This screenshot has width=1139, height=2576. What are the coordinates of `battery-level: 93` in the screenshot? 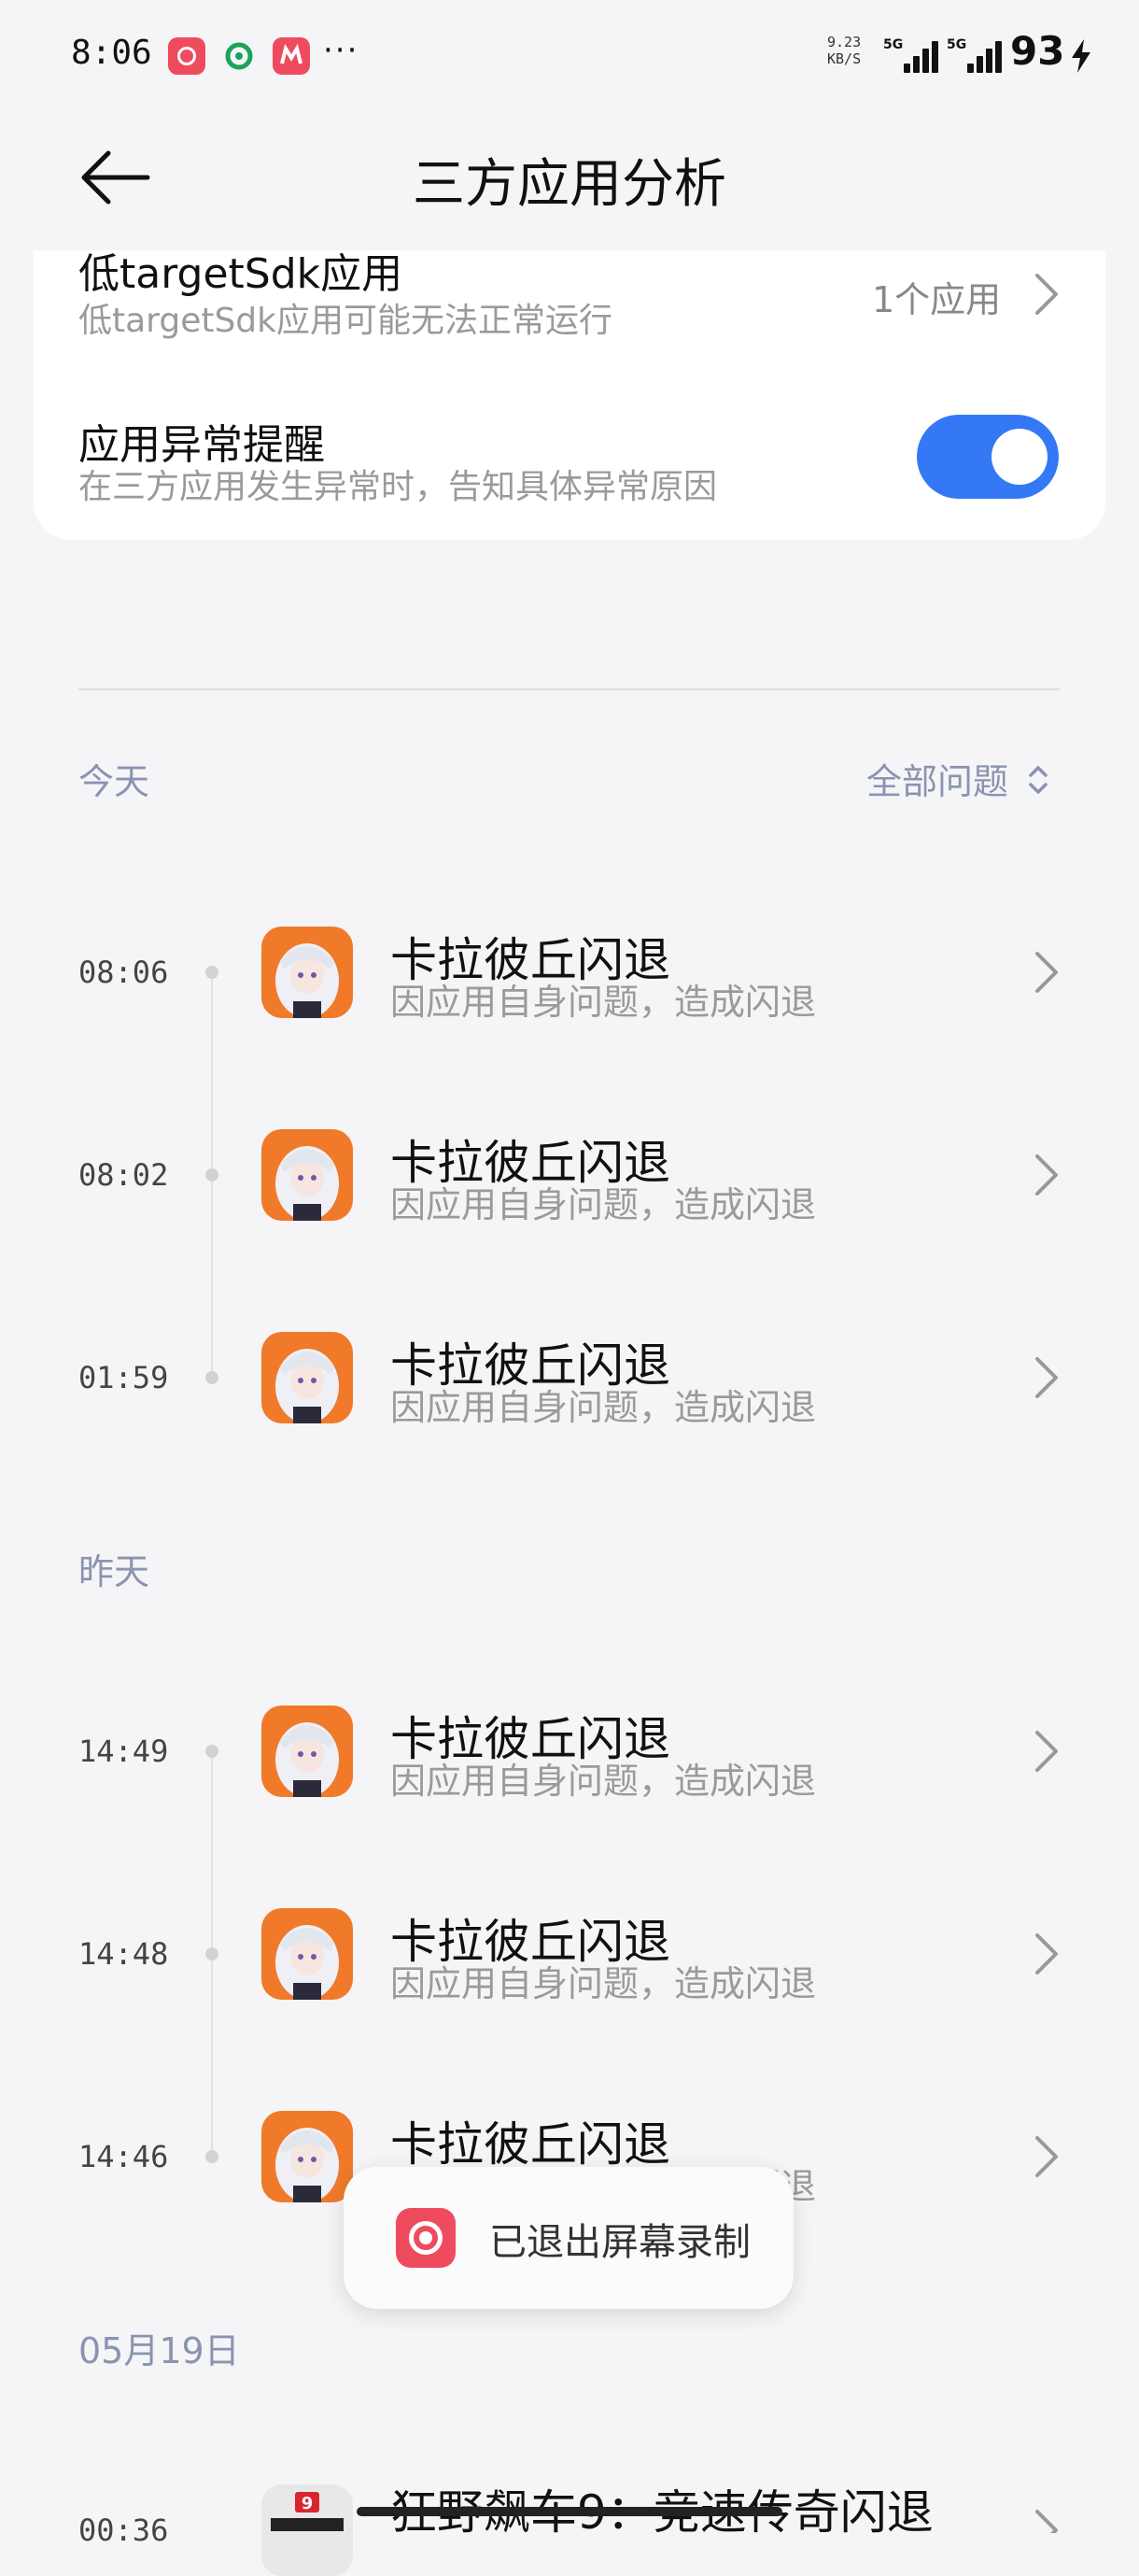 It's located at (1038, 51).